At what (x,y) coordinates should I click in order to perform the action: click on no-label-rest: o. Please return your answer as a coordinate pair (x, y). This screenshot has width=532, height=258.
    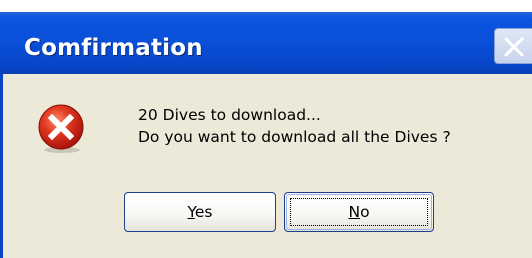
    Looking at the image, I should click on (365, 212).